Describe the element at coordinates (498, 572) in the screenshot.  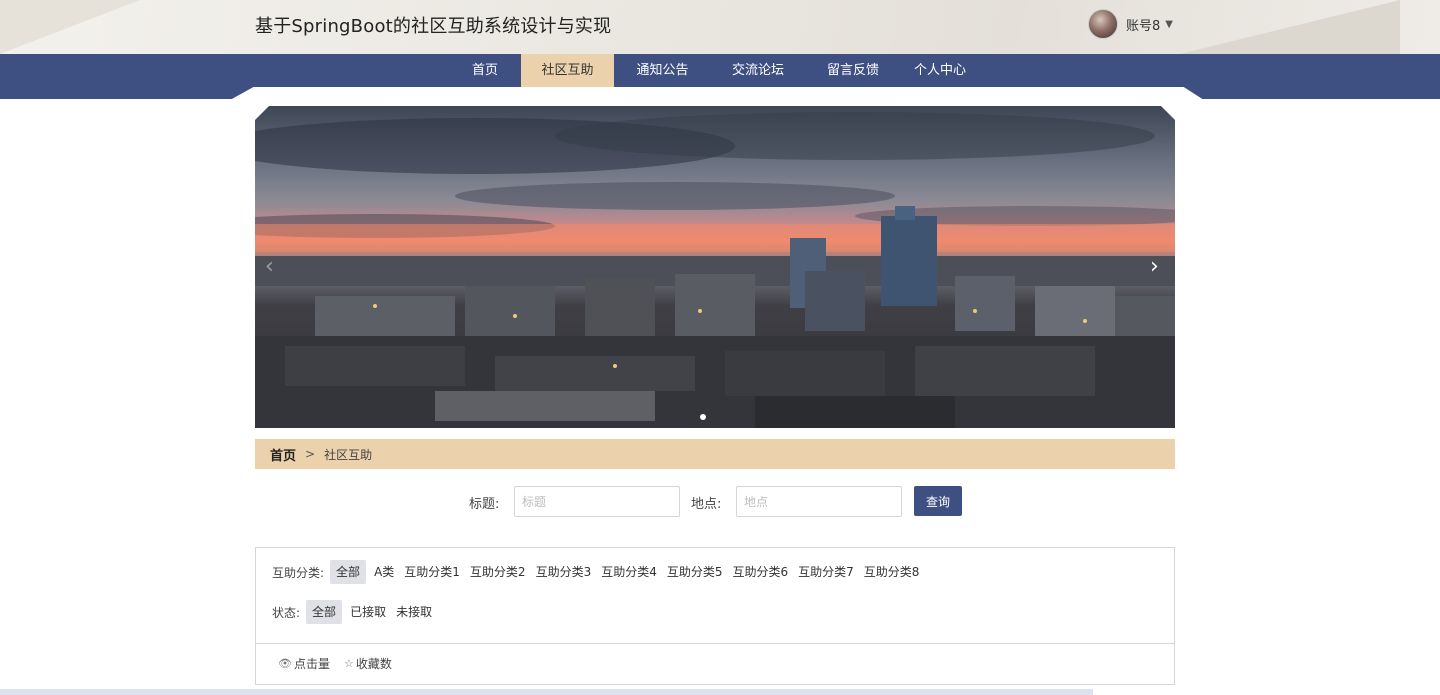
I see `category-chip-2: 互助分类2` at that location.